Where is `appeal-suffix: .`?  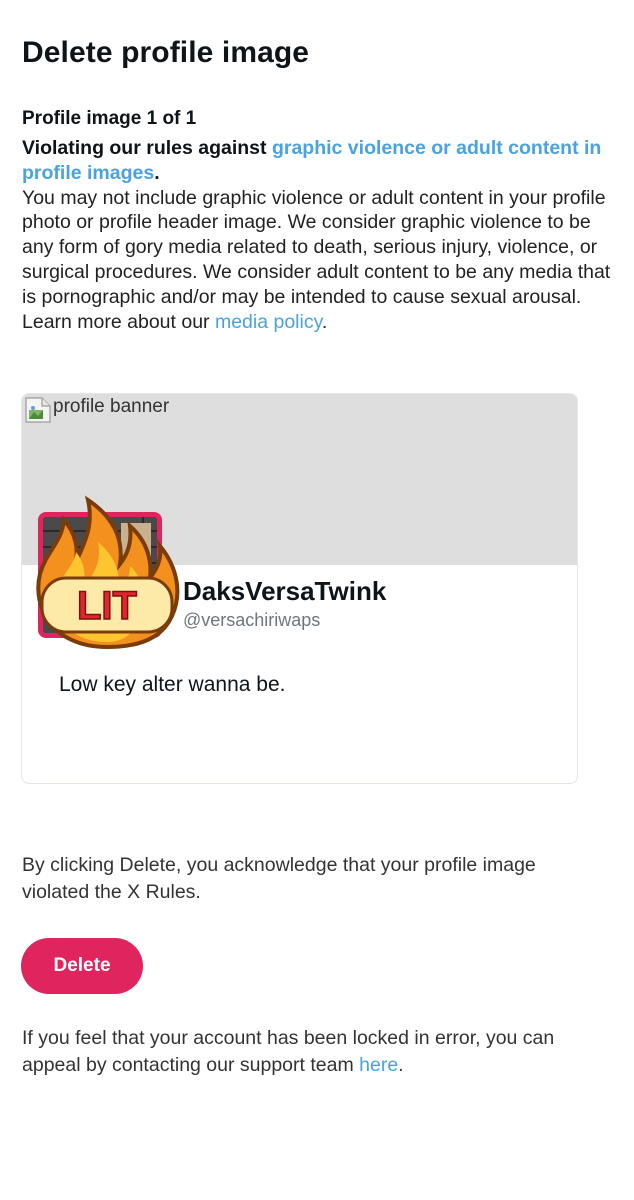
appeal-suffix: . is located at coordinates (401, 1065).